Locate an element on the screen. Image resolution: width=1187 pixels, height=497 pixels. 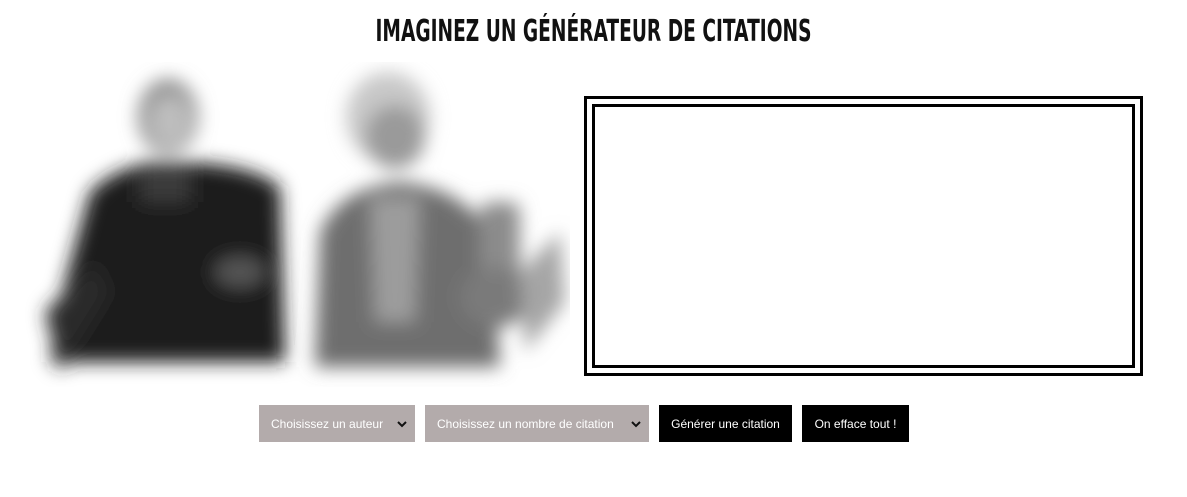
page-title: IMAGINEZ UN GÉNÉRATEUR DE CITATIONS is located at coordinates (593, 31).